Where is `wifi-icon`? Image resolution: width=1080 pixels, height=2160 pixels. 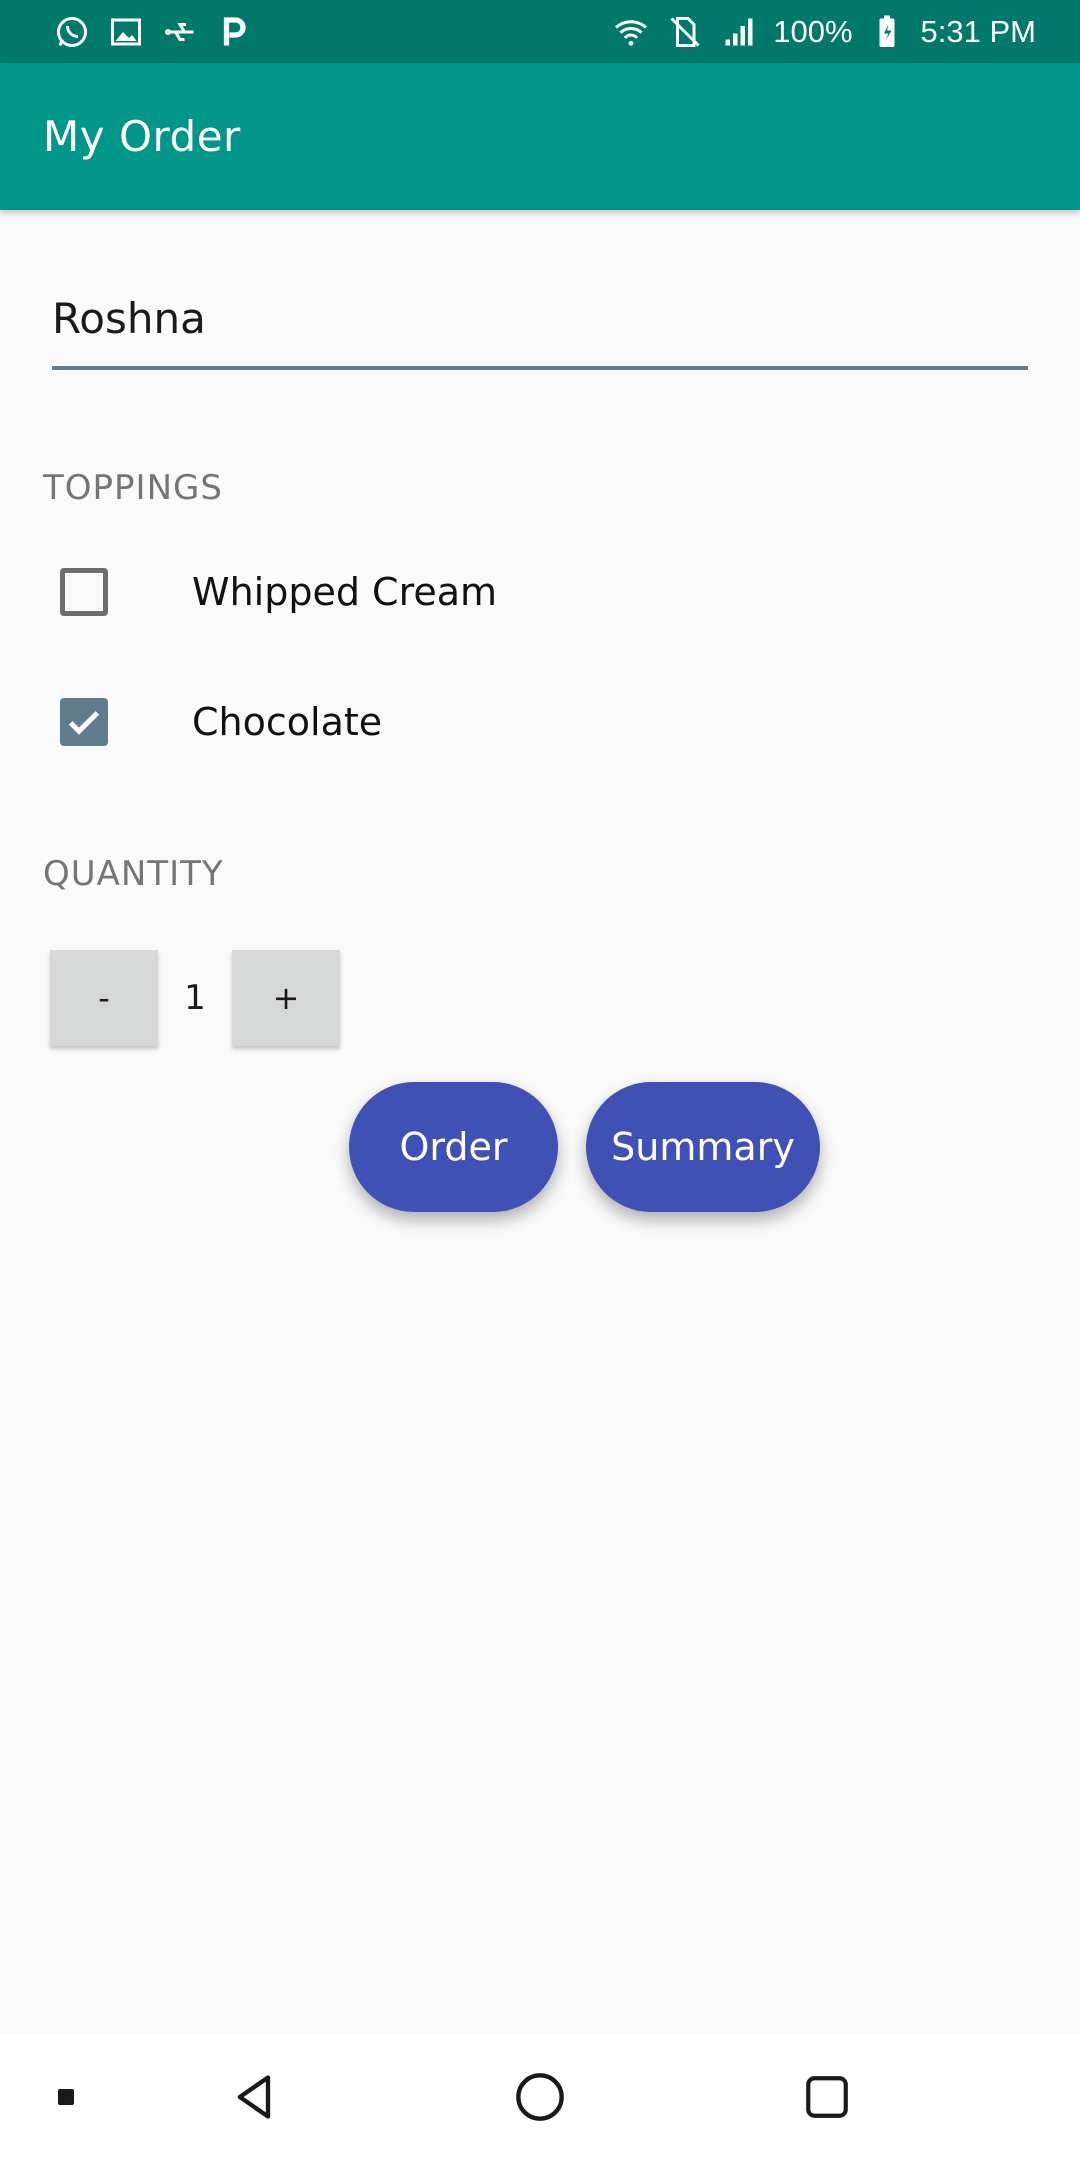 wifi-icon is located at coordinates (631, 32).